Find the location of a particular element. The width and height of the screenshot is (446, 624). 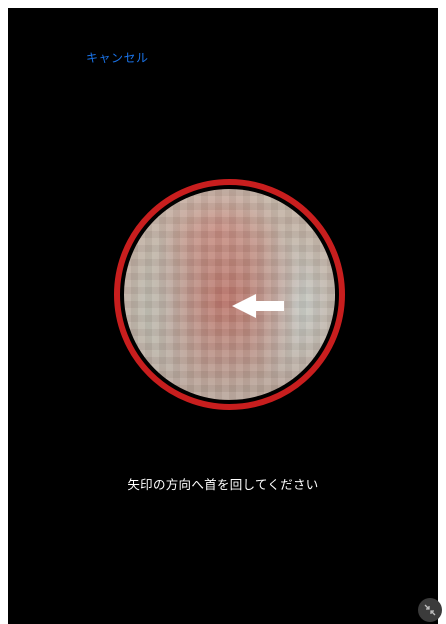

minimize-button is located at coordinates (430, 610).